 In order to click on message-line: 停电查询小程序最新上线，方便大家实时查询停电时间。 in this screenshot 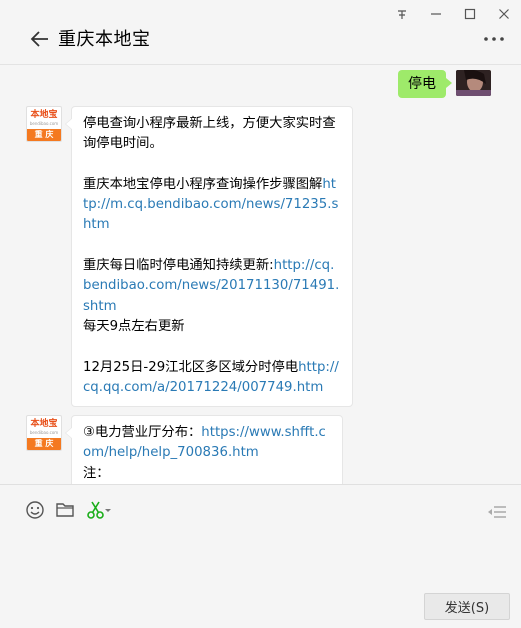, I will do `click(209, 134)`.